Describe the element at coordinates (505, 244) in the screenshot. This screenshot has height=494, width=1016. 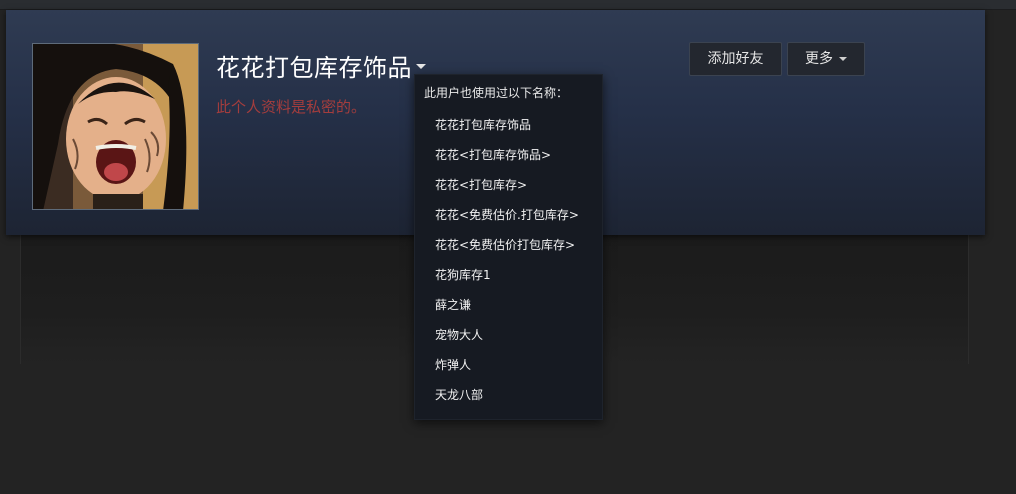
I see `alias-item: 花花<免费估价打包库存>` at that location.